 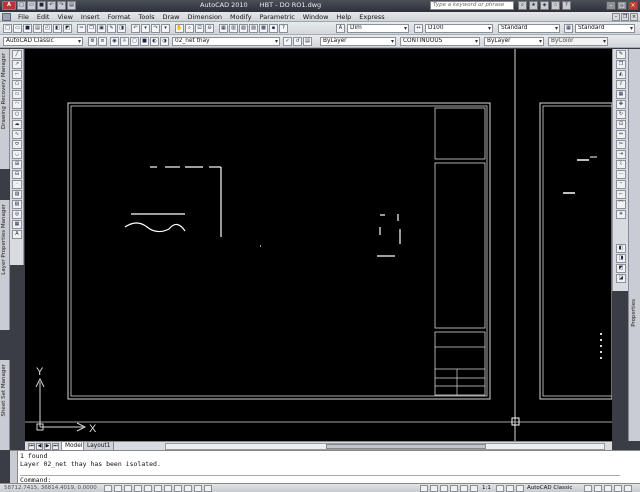 I want to click on copy-icon: ❐, so click(x=91, y=28).